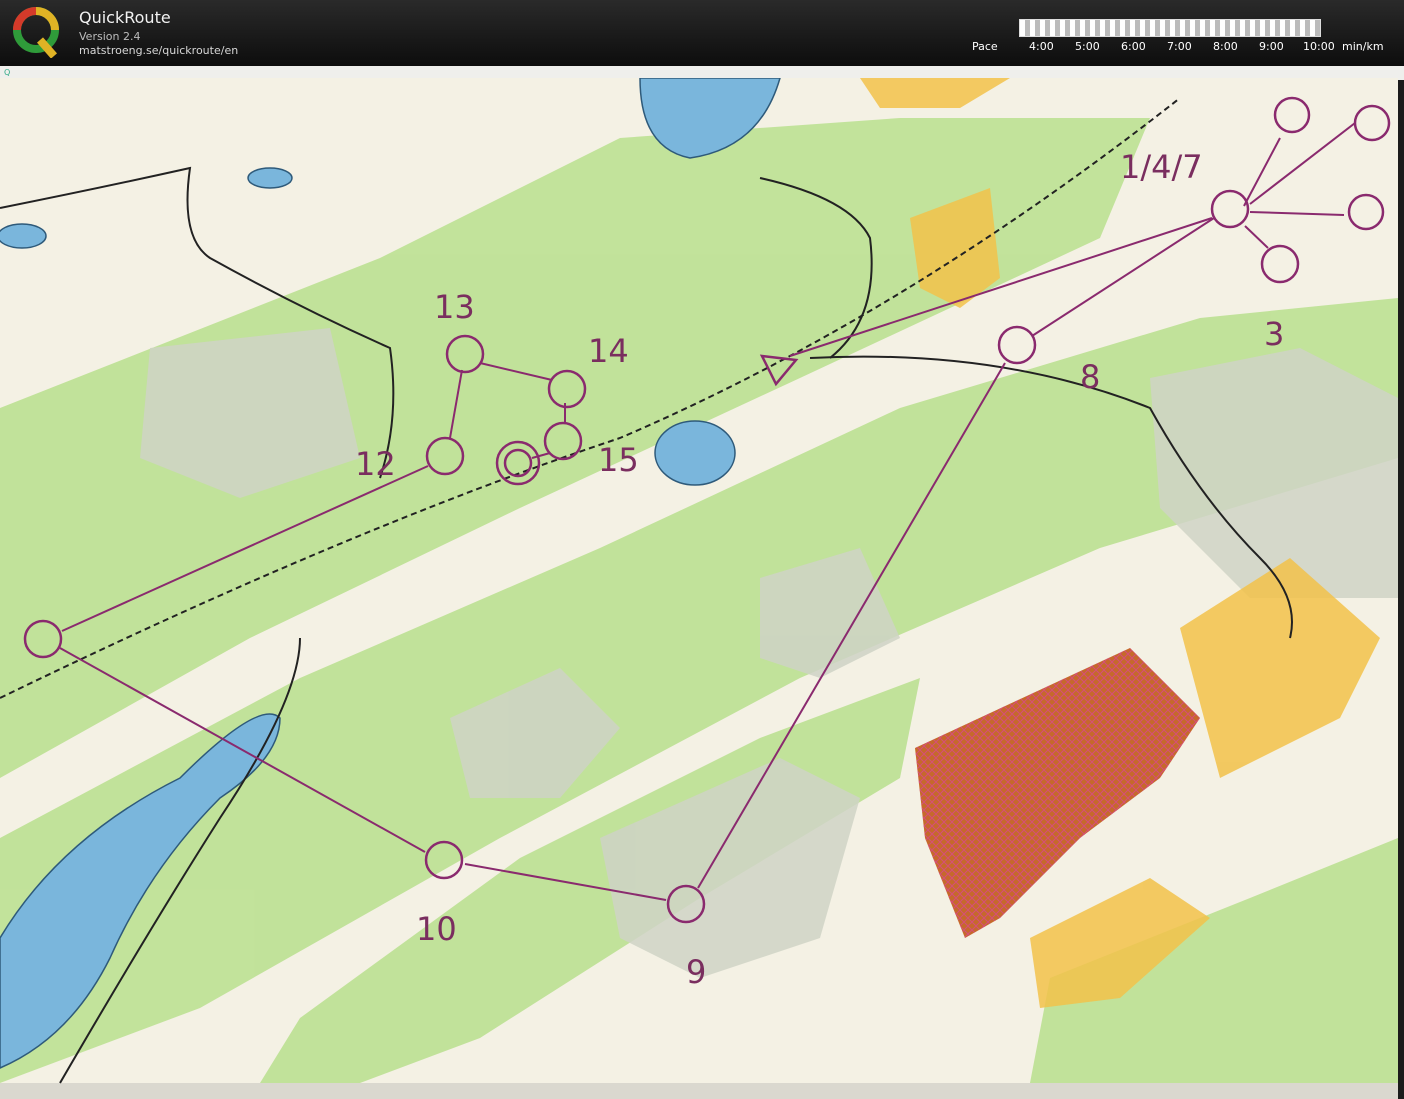 This screenshot has width=1404, height=1099. Describe the element at coordinates (695, 453) in the screenshot. I see `lake-central` at that location.